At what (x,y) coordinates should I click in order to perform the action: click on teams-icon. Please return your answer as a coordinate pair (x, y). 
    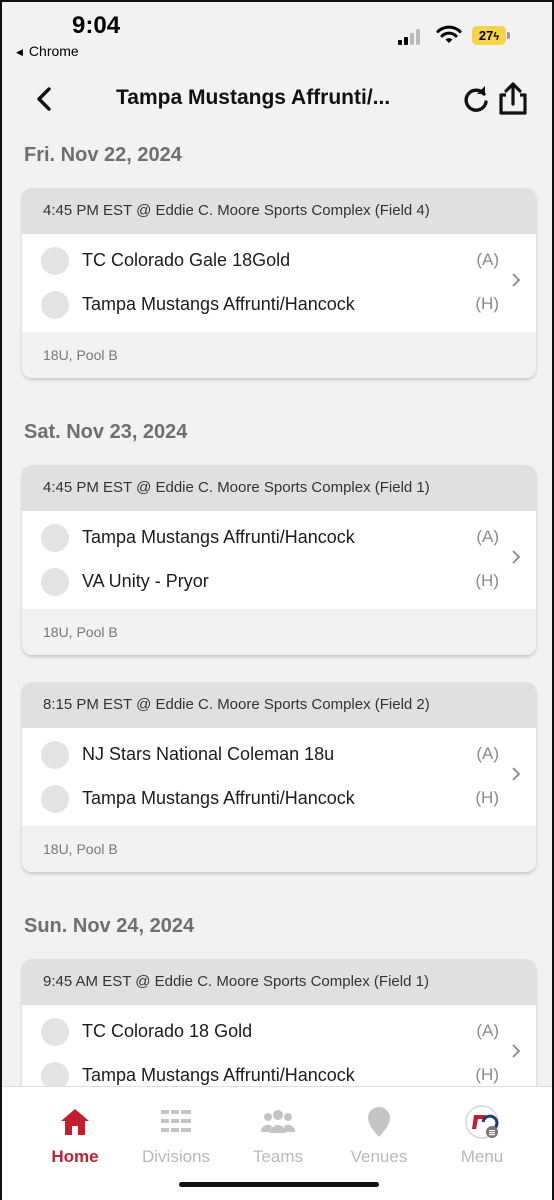
    Looking at the image, I should click on (278, 1121).